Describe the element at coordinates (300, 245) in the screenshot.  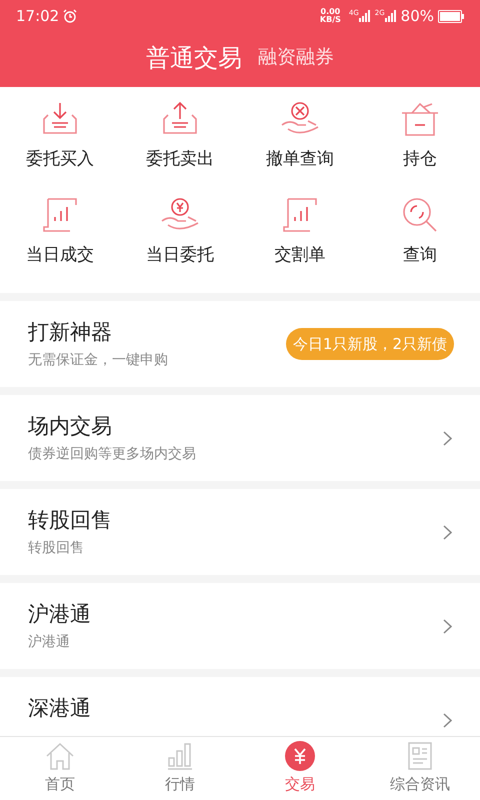
I see `action-button: 交割单` at that location.